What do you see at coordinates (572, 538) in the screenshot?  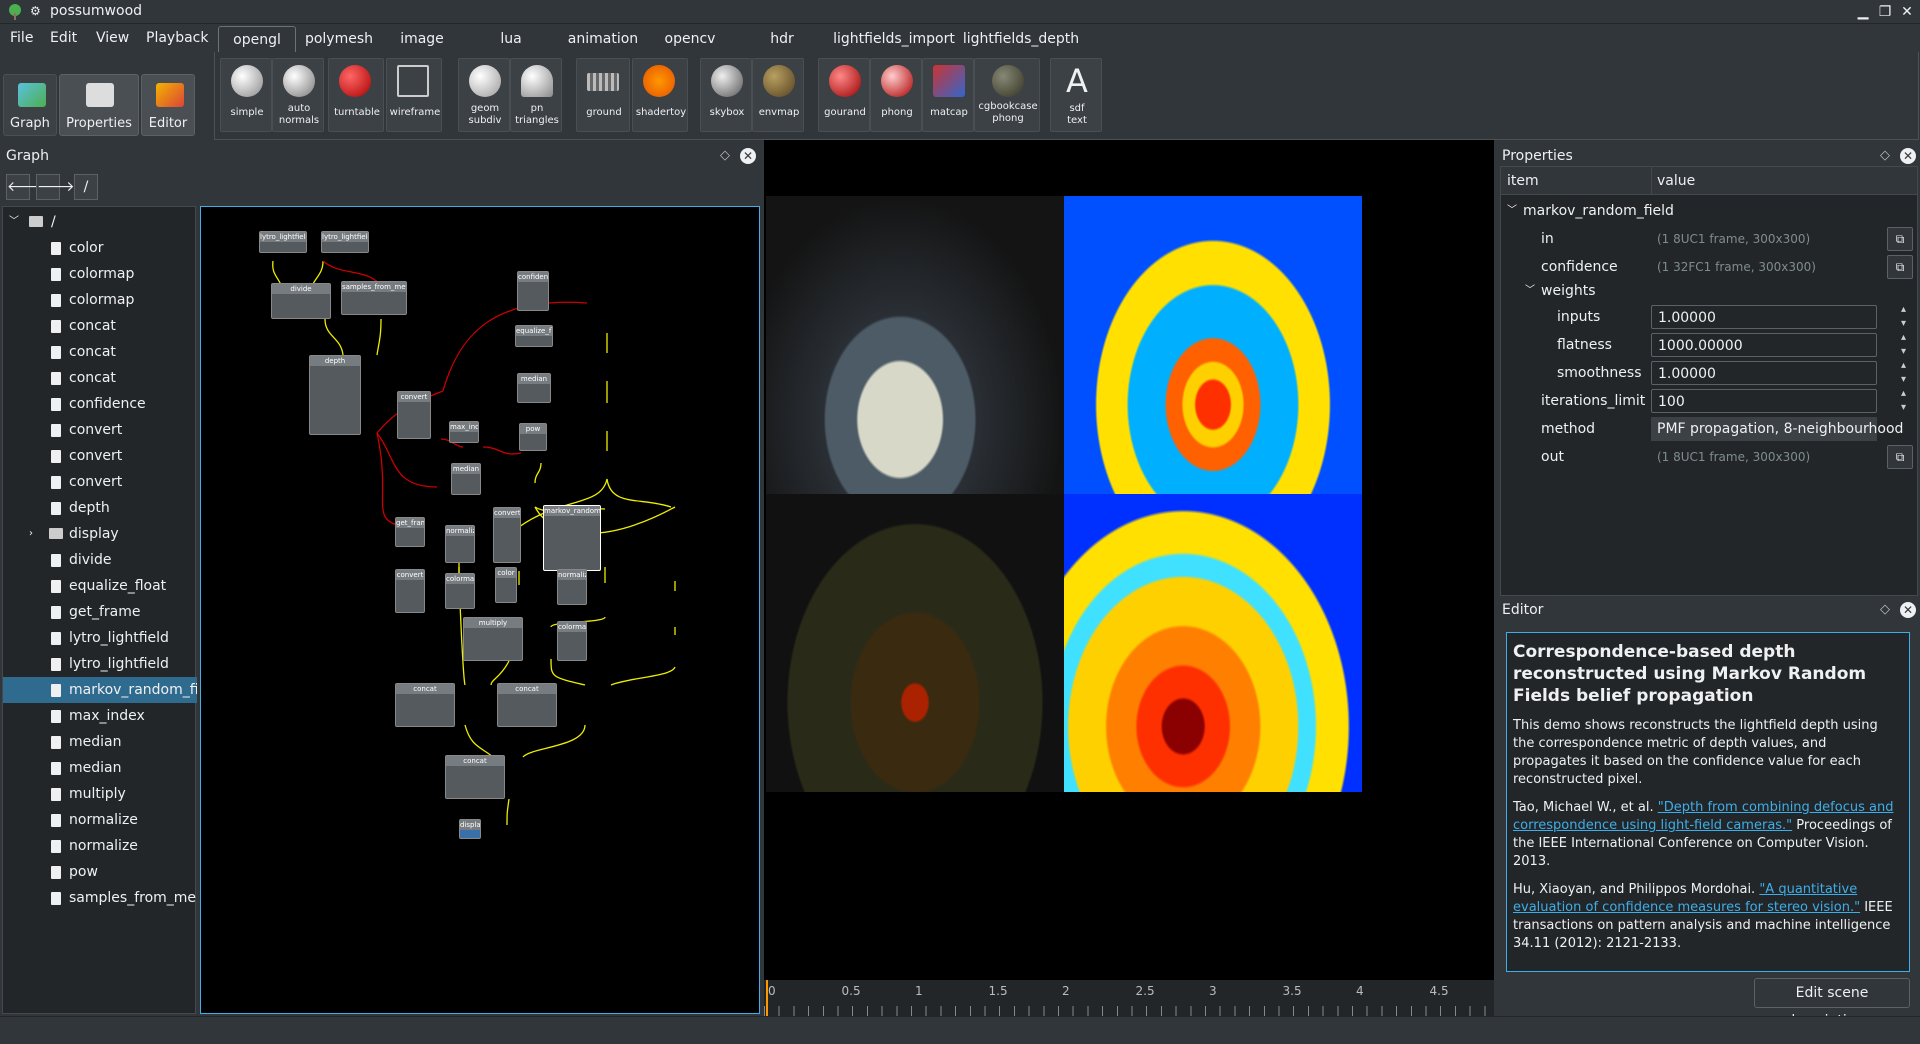 I see `graph-node: markov_random_field` at bounding box center [572, 538].